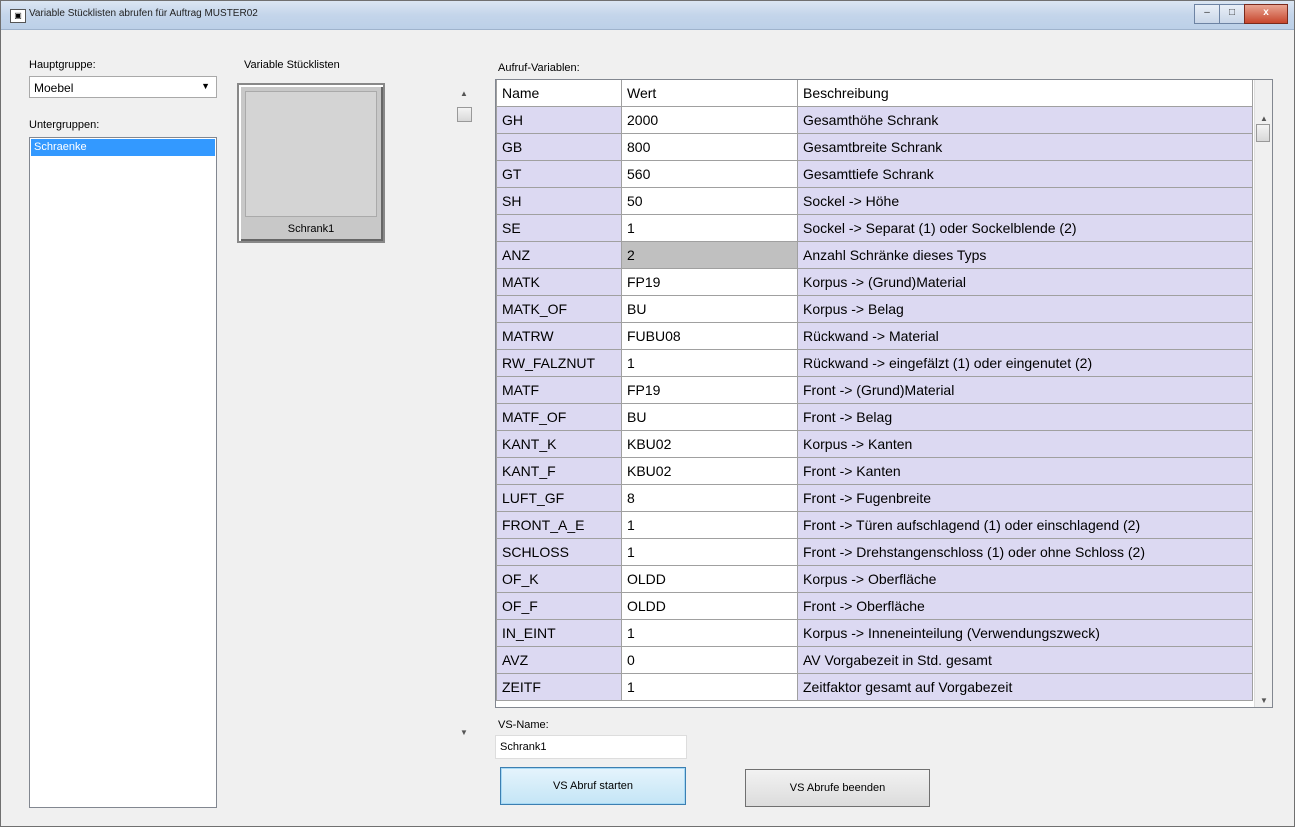 This screenshot has width=1295, height=827. Describe the element at coordinates (709, 498) in the screenshot. I see `cell-wert: 8` at that location.